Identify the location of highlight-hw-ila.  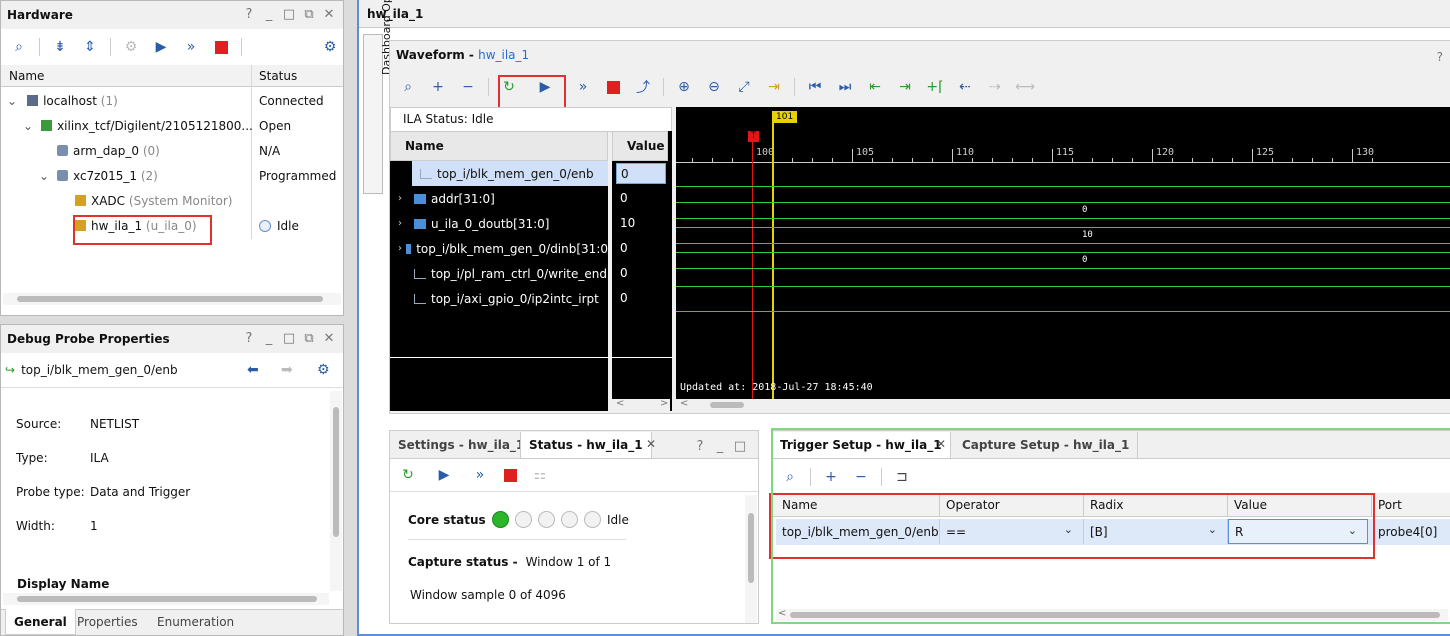
(142, 230).